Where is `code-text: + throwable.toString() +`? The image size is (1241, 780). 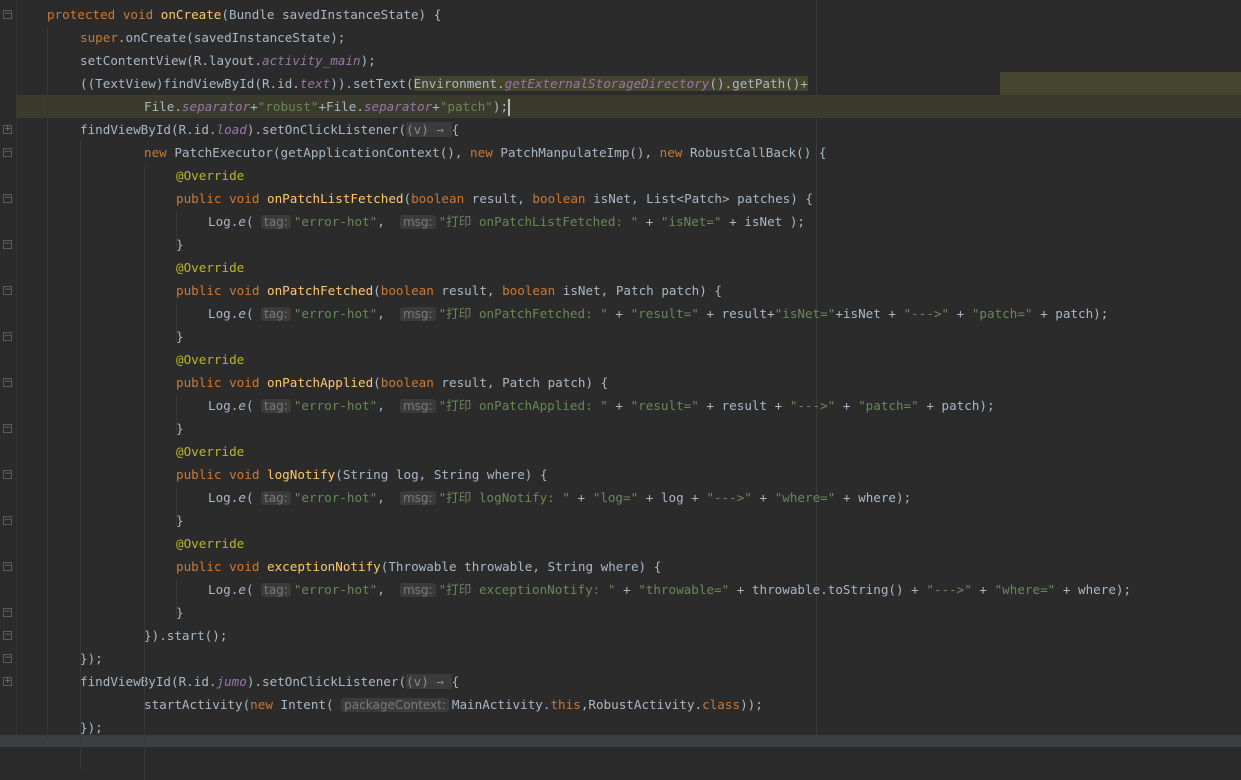
code-text: + throwable.toString() + is located at coordinates (828, 589).